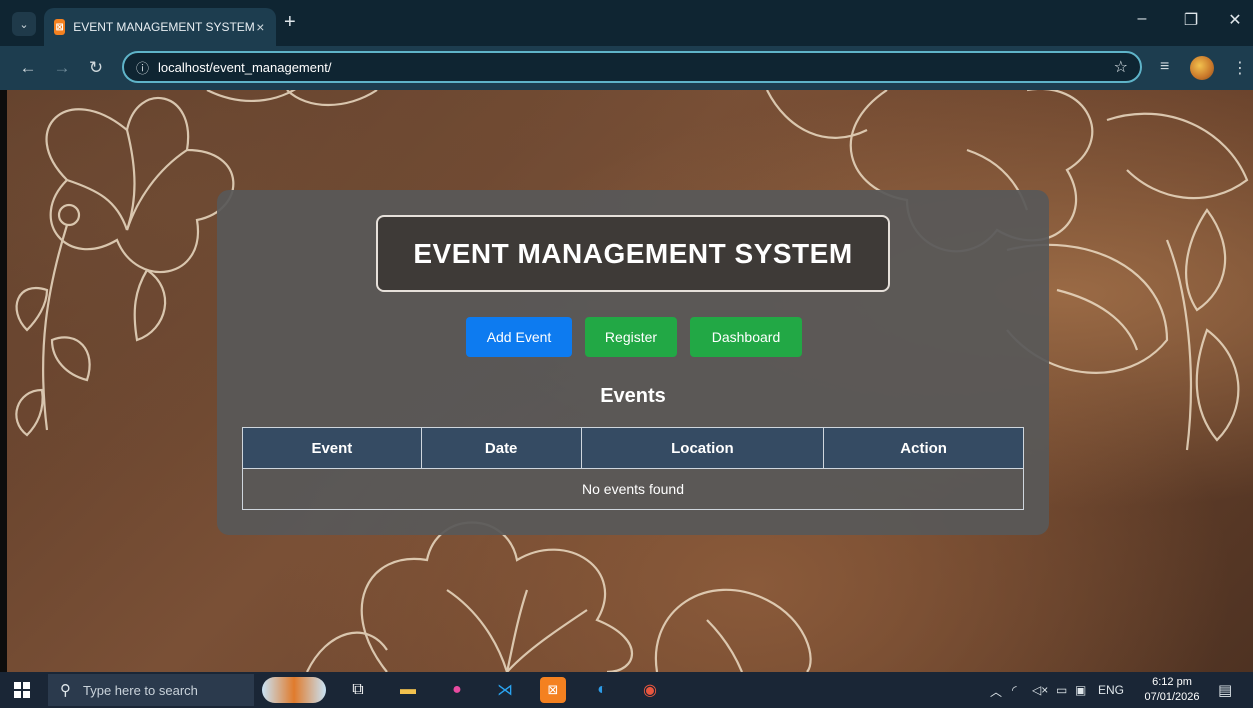 This screenshot has width=1253, height=708. I want to click on tab-title: EVENT MANAGEMENT SYSTEM, so click(164, 27).